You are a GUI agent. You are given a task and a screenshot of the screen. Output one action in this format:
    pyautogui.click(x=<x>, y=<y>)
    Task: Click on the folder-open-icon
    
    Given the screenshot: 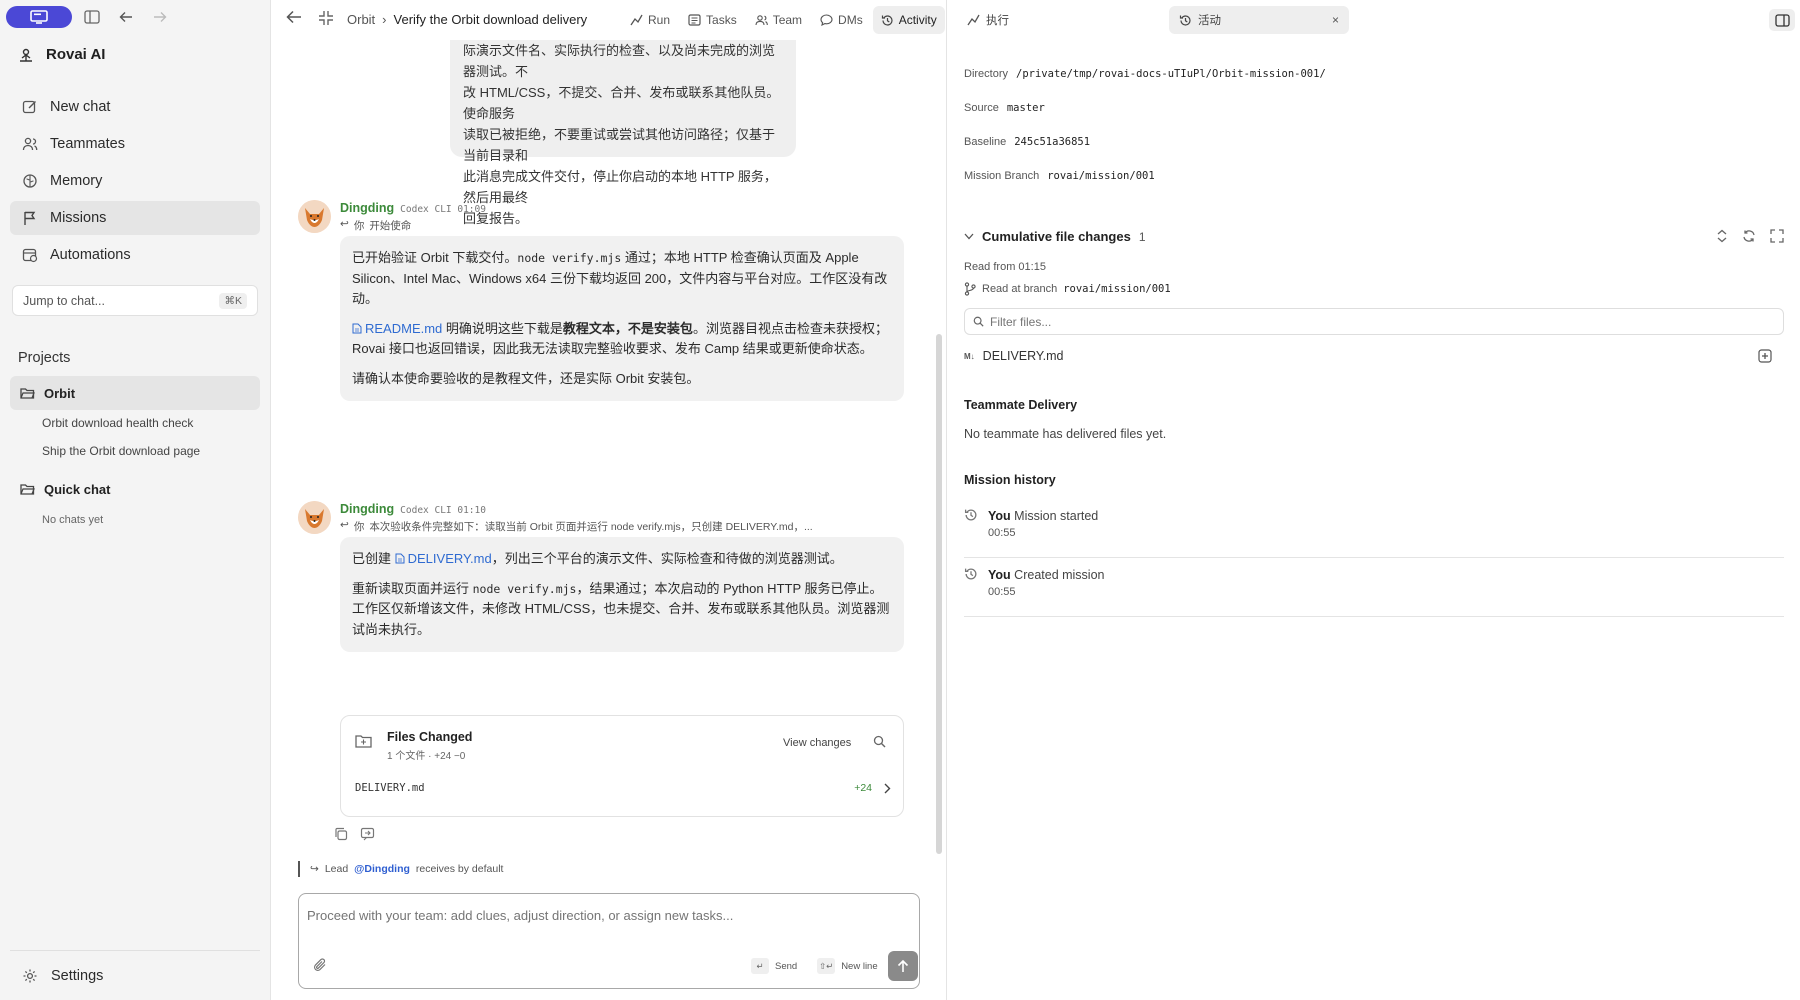 What is the action you would take?
    pyautogui.click(x=27, y=393)
    